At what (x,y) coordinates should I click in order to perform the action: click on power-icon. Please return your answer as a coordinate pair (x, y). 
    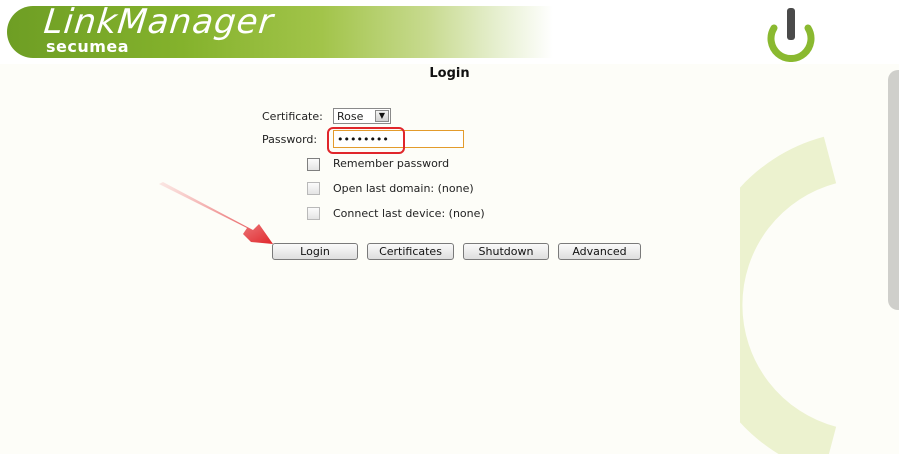
    Looking at the image, I should click on (791, 35).